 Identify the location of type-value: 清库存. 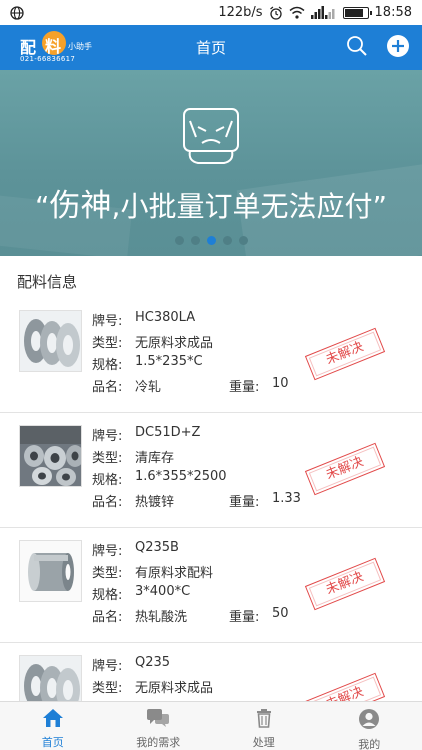
(155, 458).